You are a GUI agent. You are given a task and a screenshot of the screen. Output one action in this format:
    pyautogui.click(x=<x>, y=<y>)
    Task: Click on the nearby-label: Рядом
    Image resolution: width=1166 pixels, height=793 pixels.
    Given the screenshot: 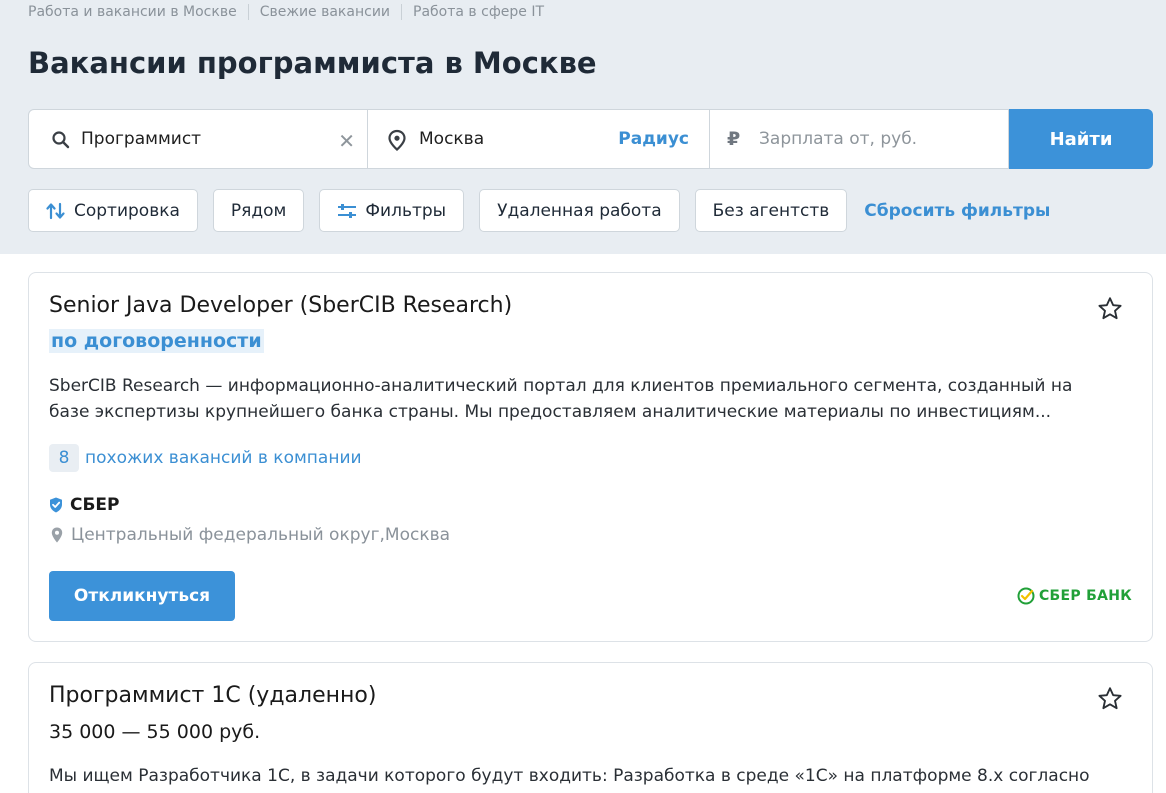 What is the action you would take?
    pyautogui.click(x=258, y=210)
    